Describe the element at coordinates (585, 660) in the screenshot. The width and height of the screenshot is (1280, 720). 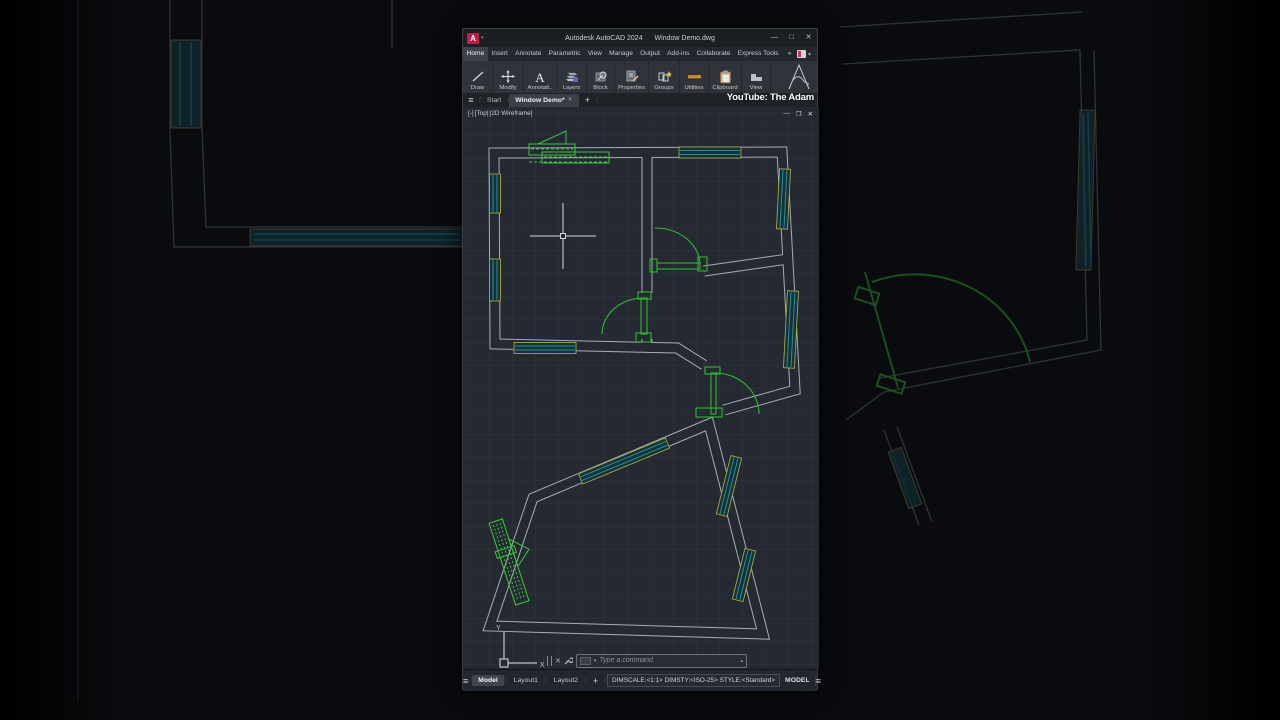
I see `command-prompt-icon` at that location.